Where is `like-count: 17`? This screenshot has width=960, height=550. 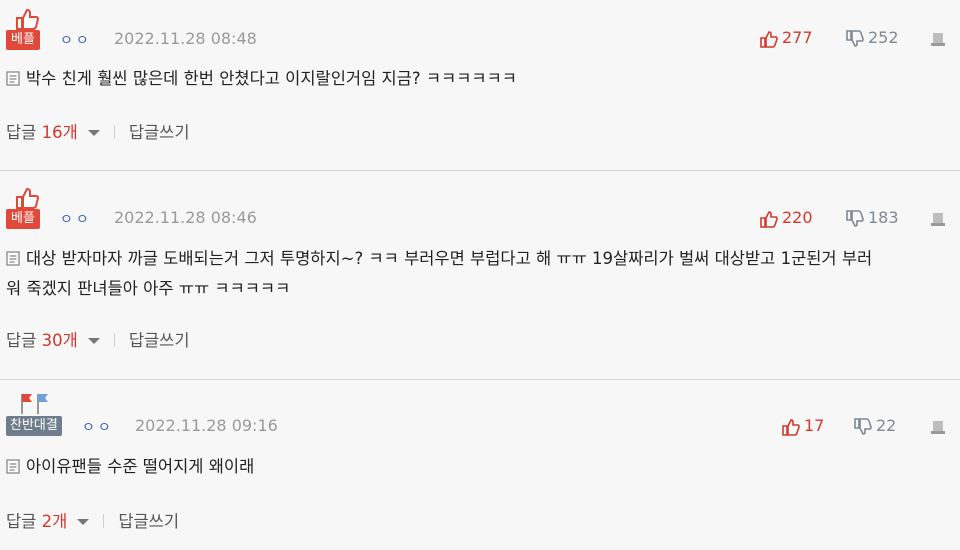 like-count: 17 is located at coordinates (814, 425).